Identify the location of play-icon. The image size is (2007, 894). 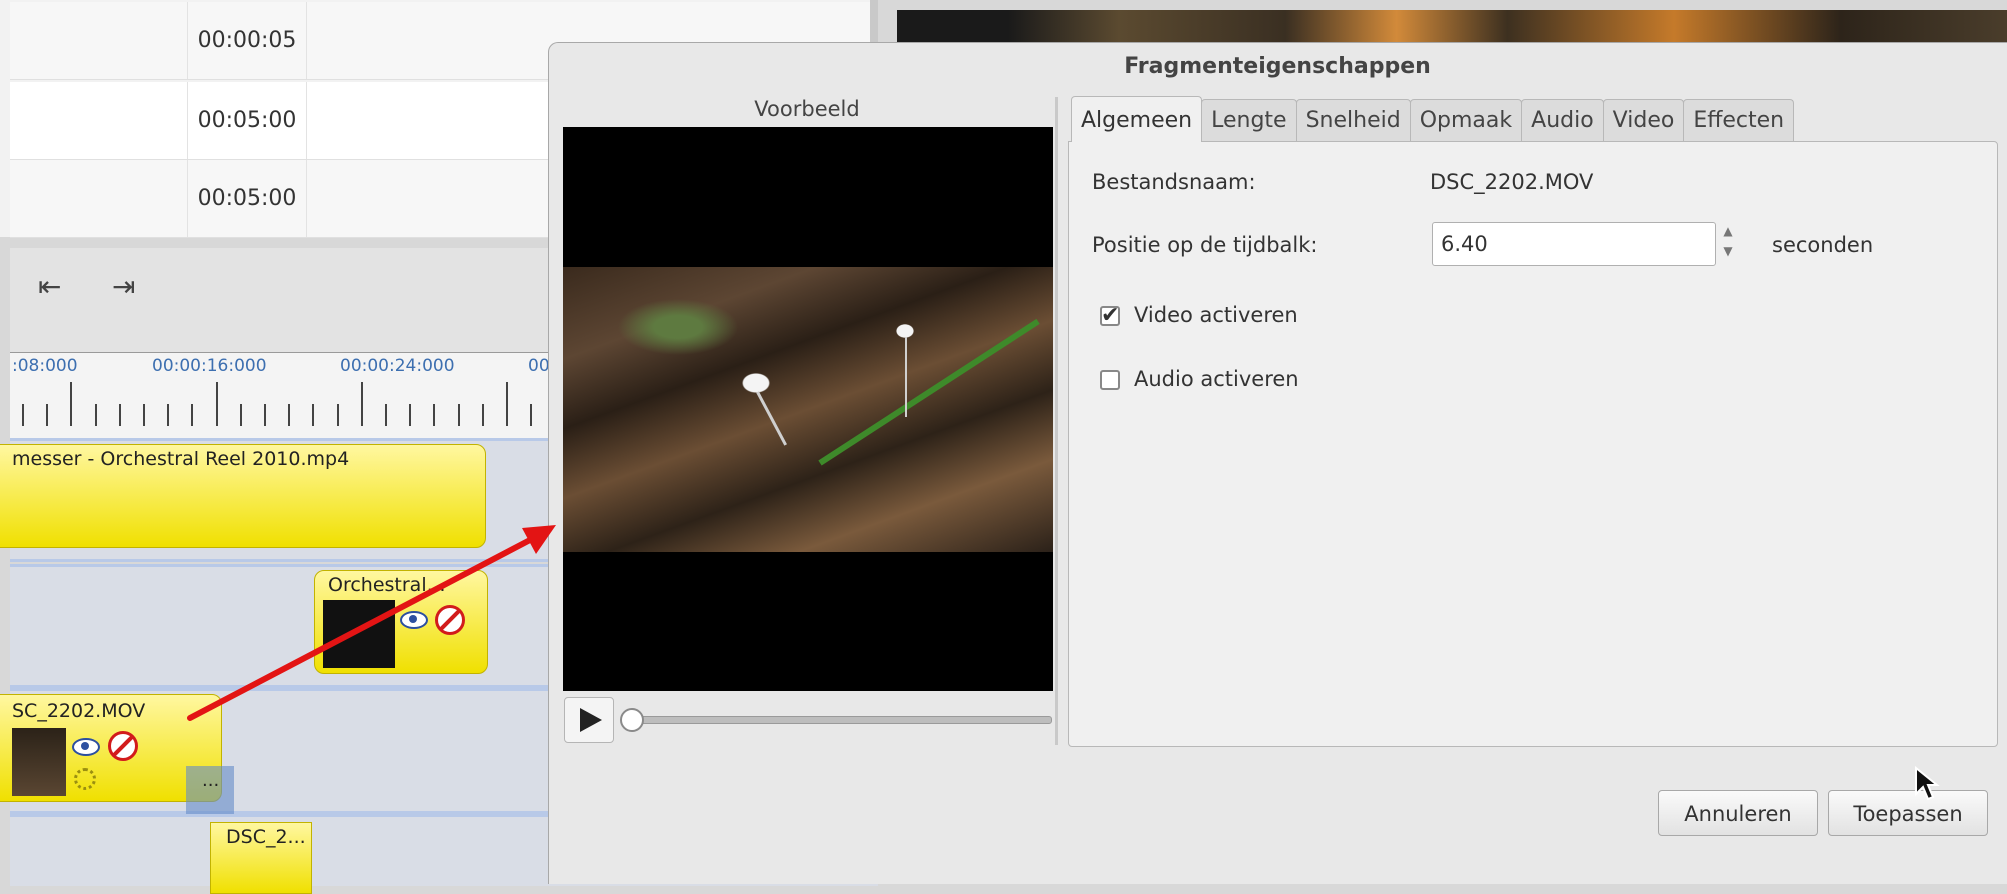
(589, 720).